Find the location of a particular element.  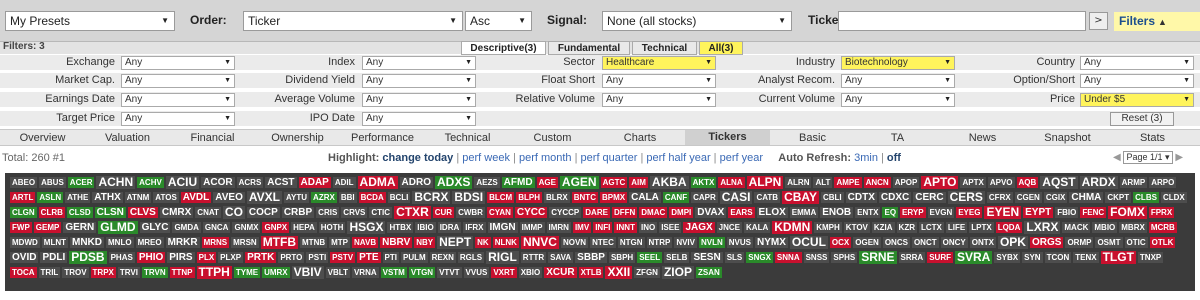

ticker-tile: SNNA is located at coordinates (788, 257).